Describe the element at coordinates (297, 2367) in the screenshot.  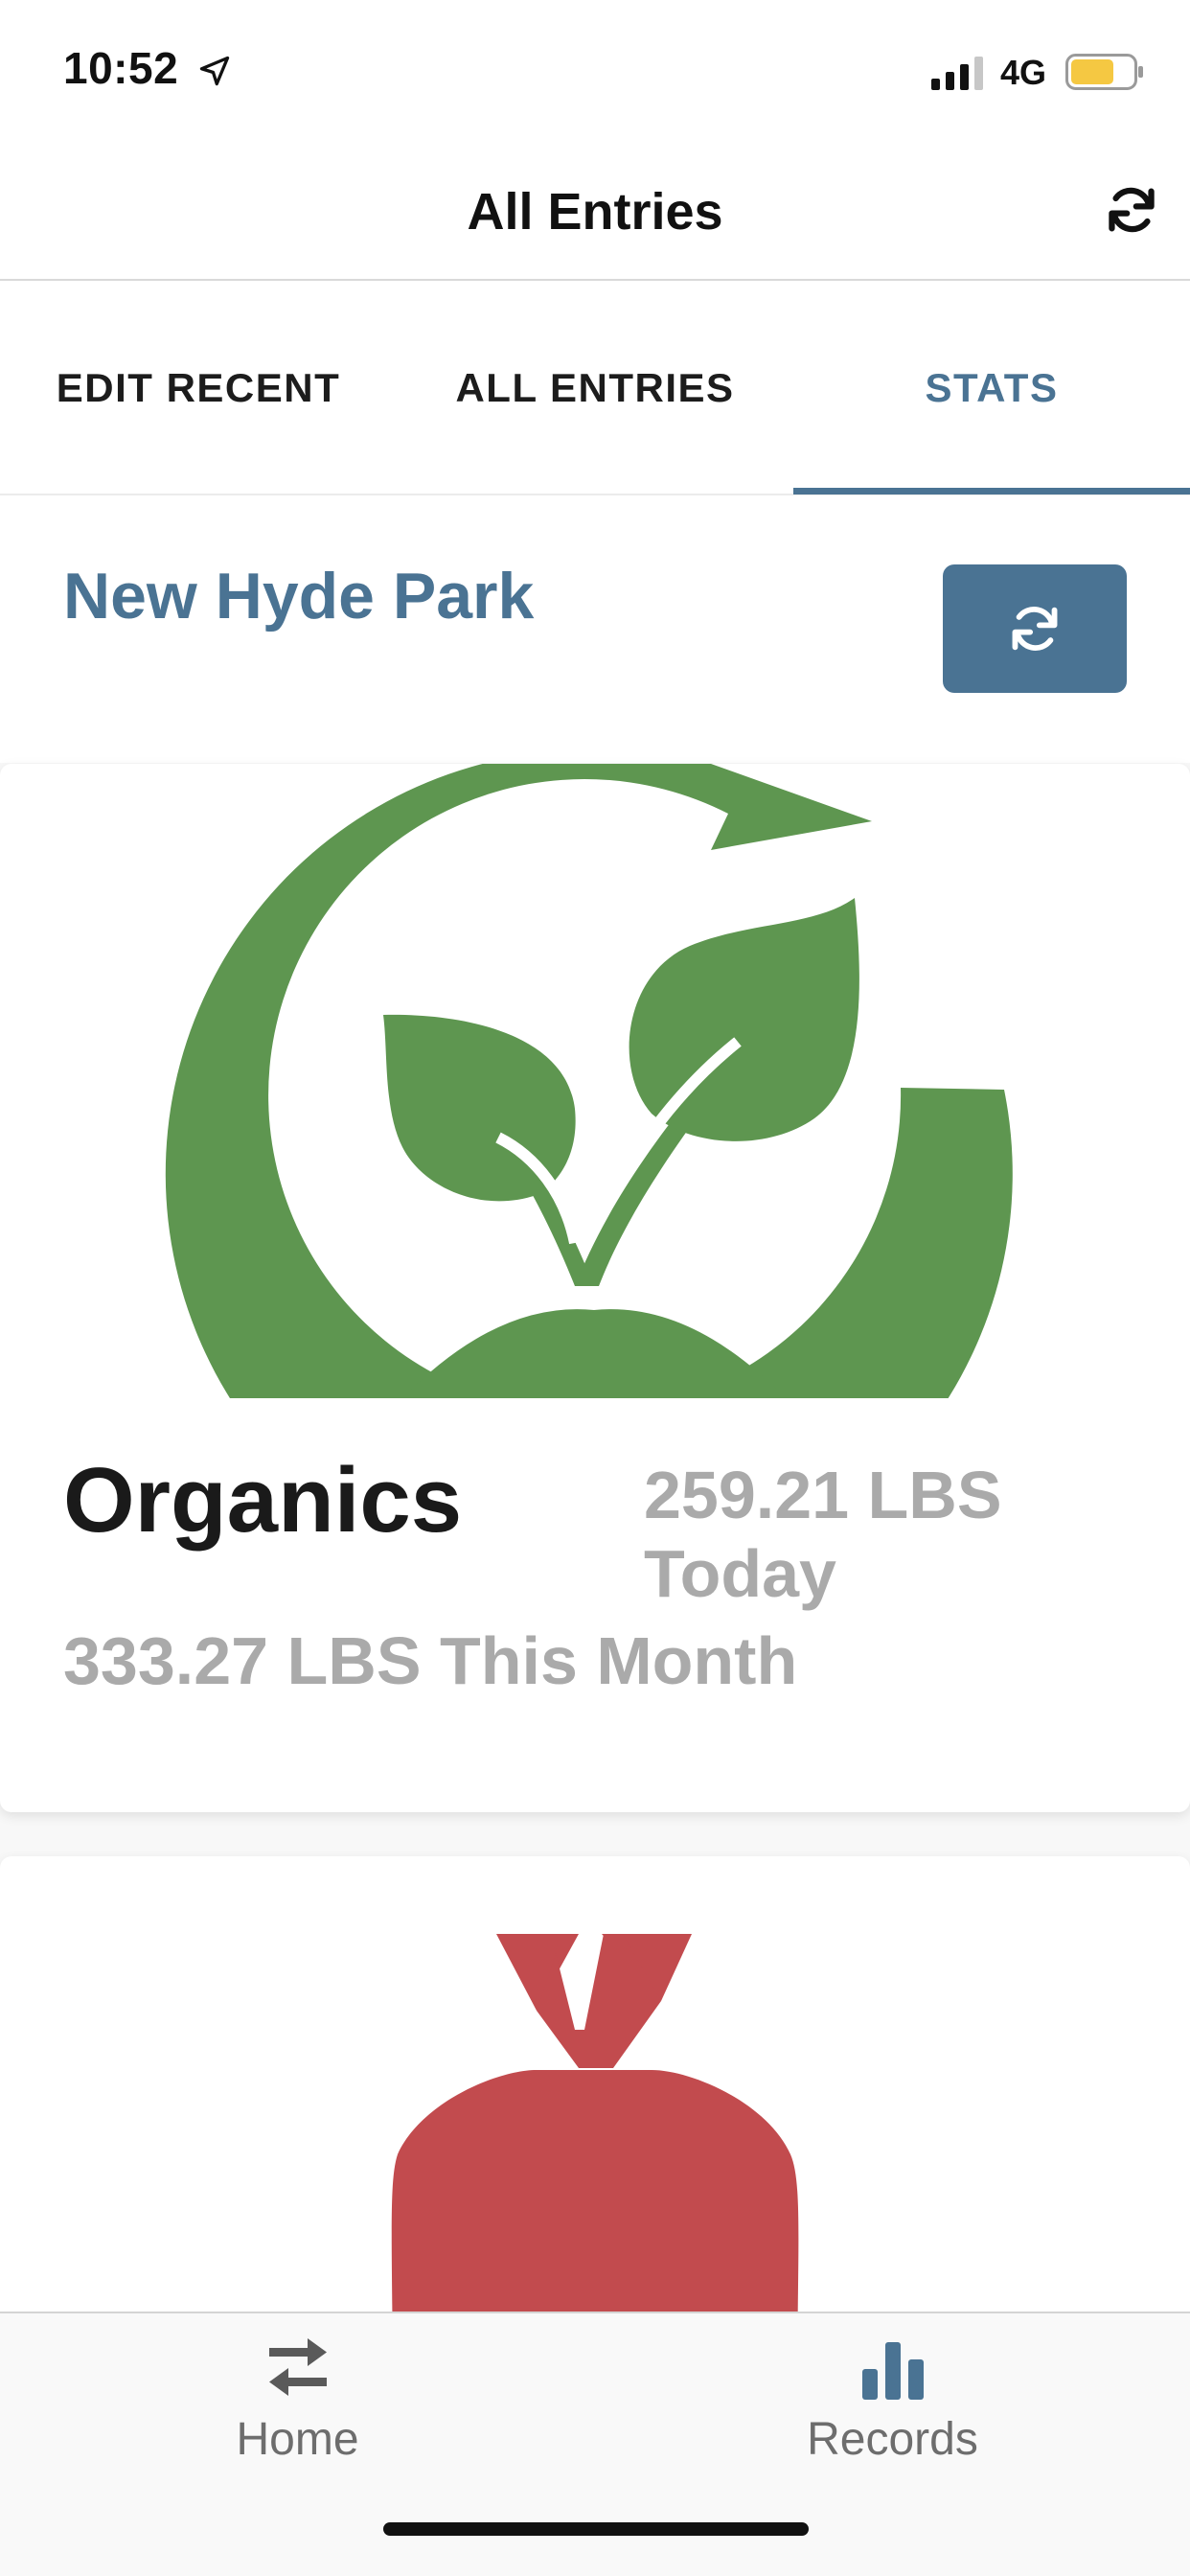
I see `swap-arrows-icon` at that location.